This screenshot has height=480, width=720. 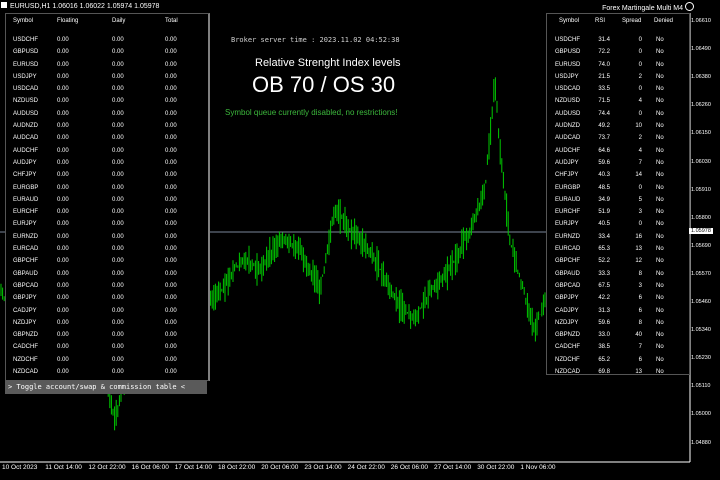 I want to click on cell-symbol: NZDCAD, so click(x=25, y=372).